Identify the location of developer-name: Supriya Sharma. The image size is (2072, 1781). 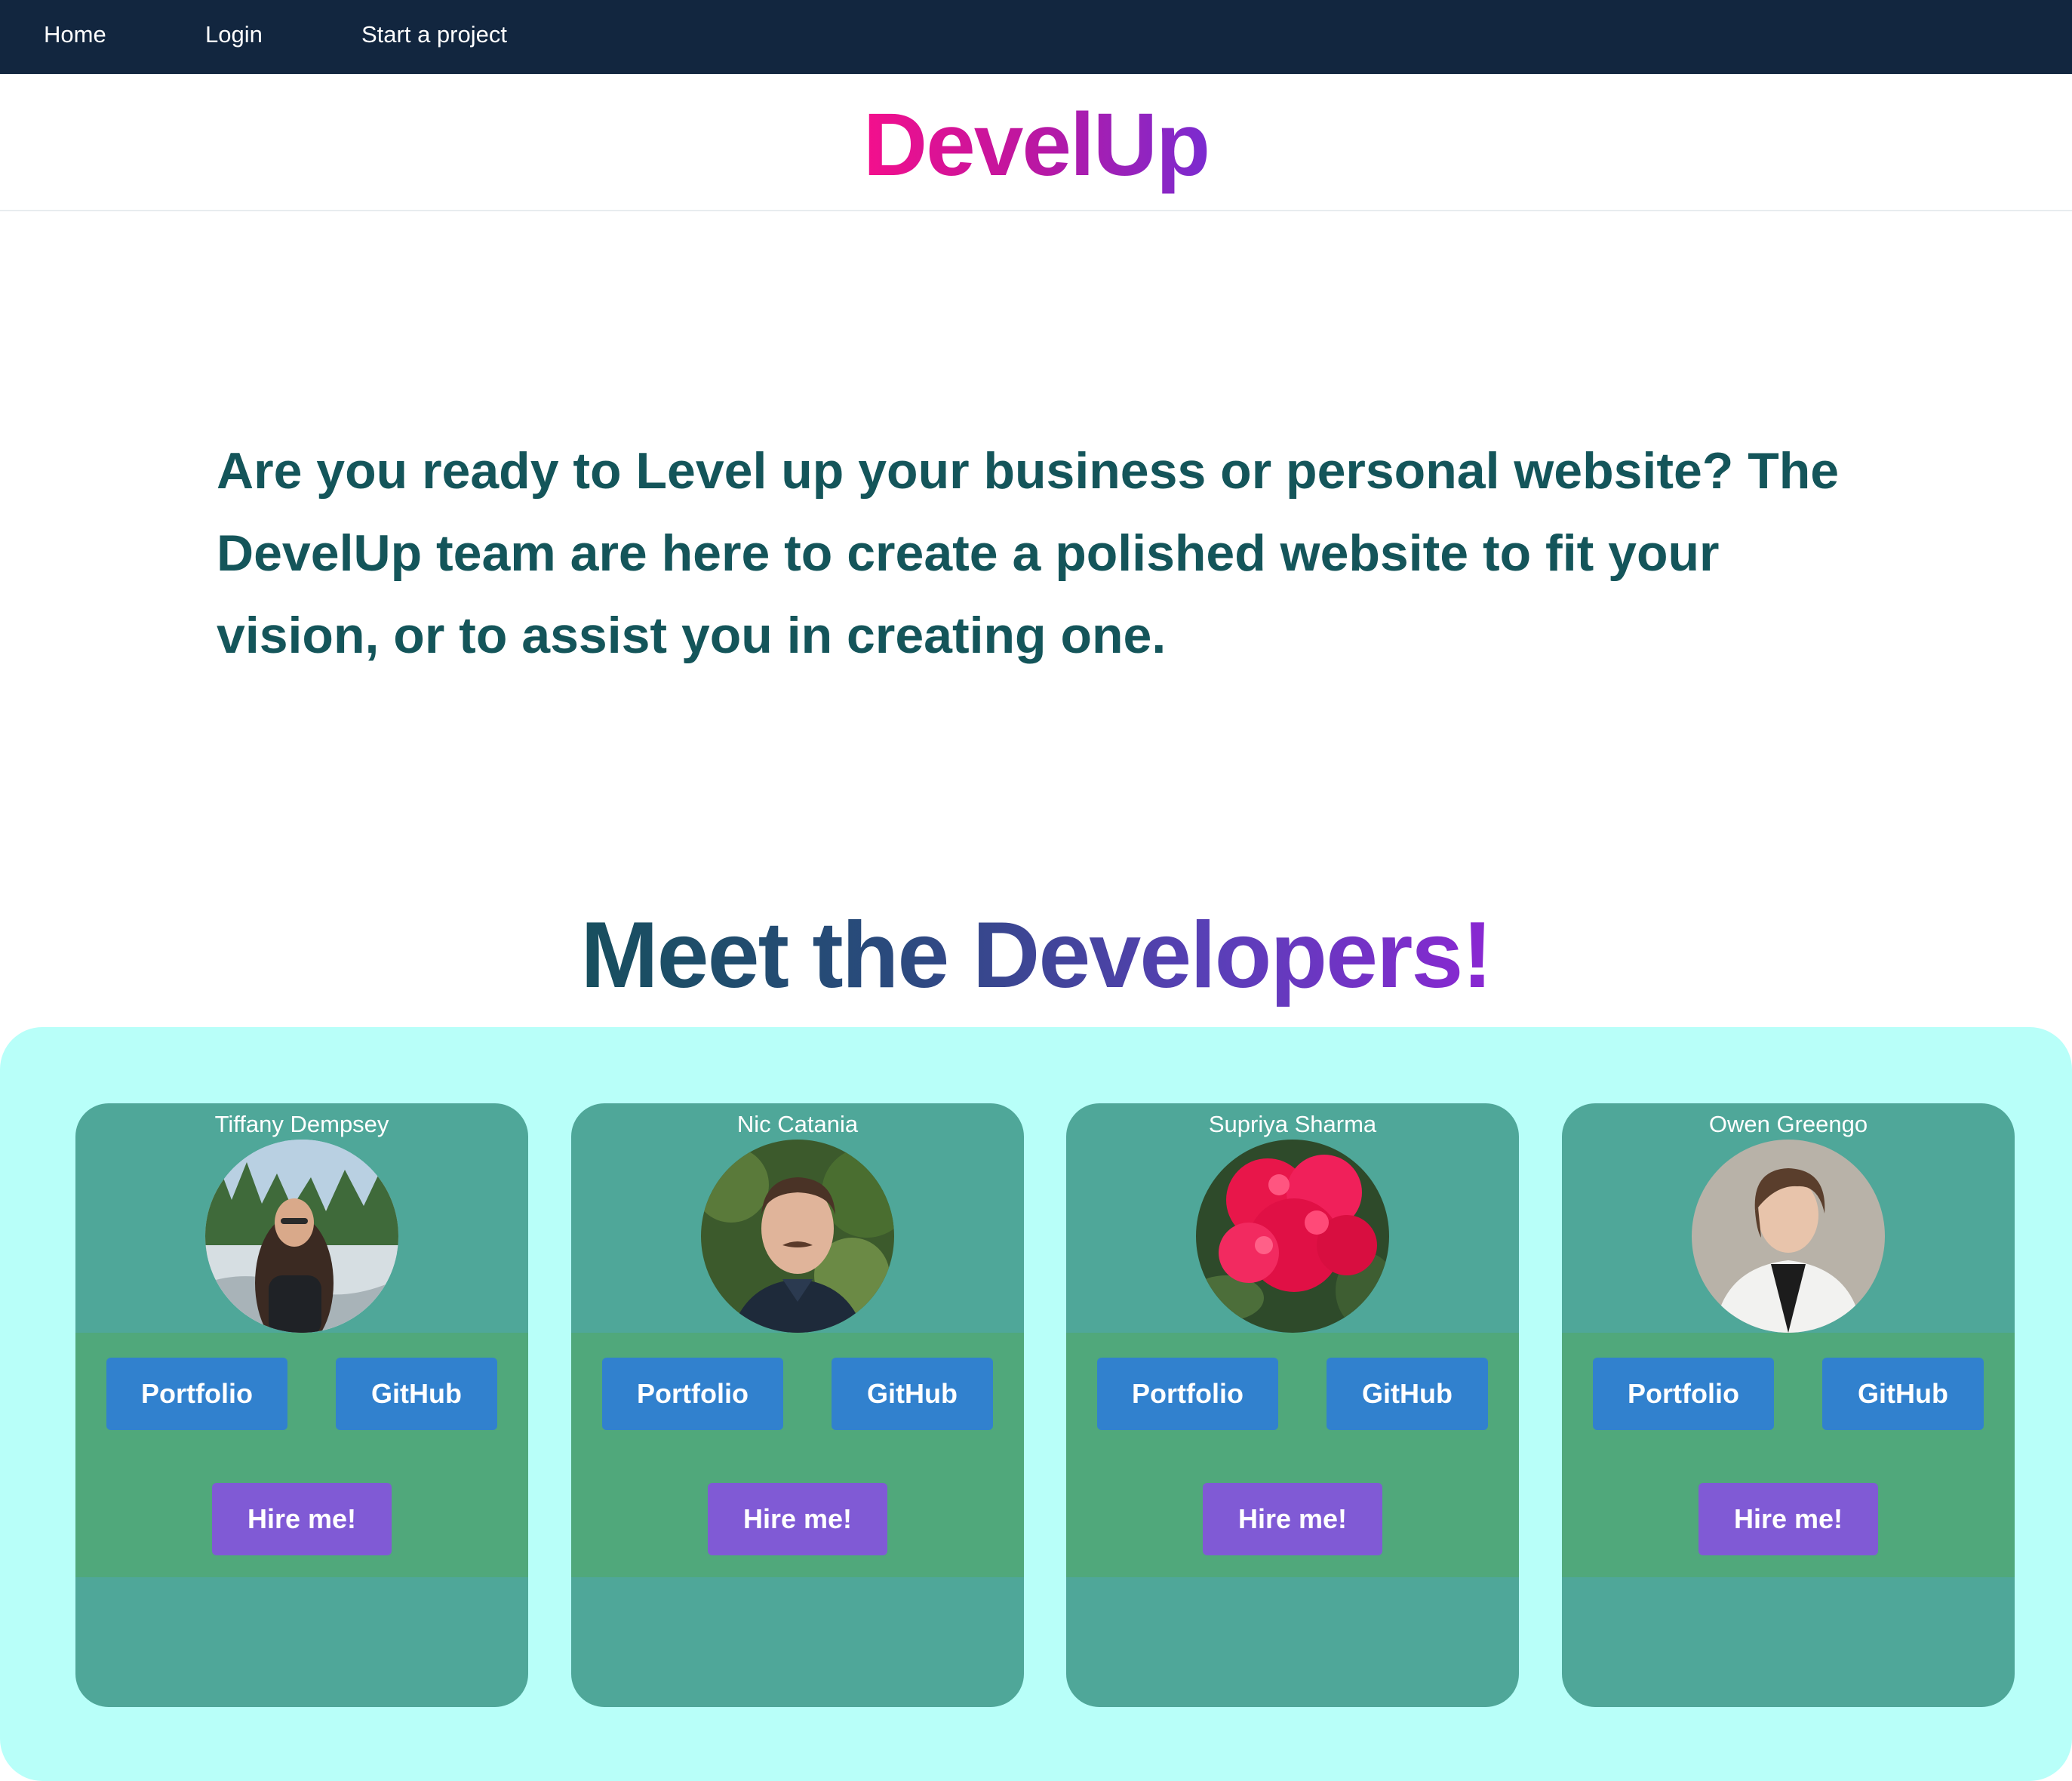
(1292, 1124).